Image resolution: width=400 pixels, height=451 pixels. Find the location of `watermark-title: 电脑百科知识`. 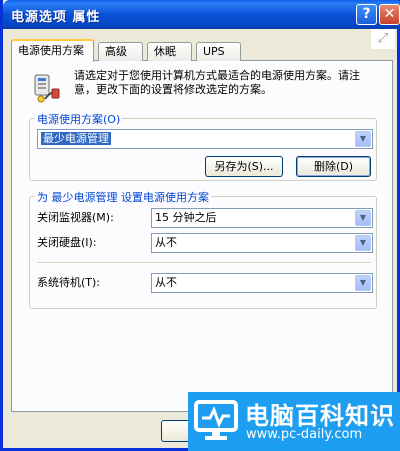

watermark-title: 电脑百科知识 is located at coordinates (320, 416).